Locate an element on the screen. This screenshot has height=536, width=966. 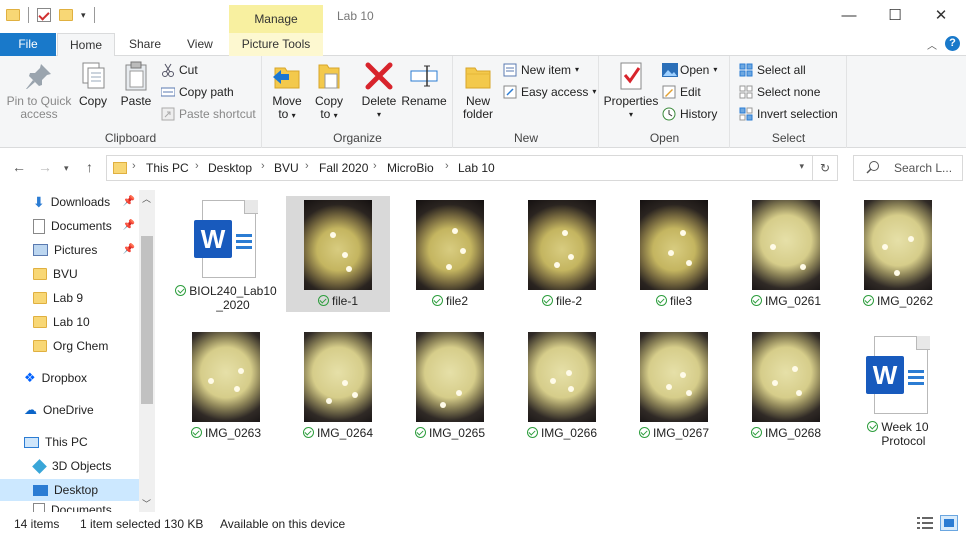
properties-button: Properties ▾ is located at coordinates (631, 90).